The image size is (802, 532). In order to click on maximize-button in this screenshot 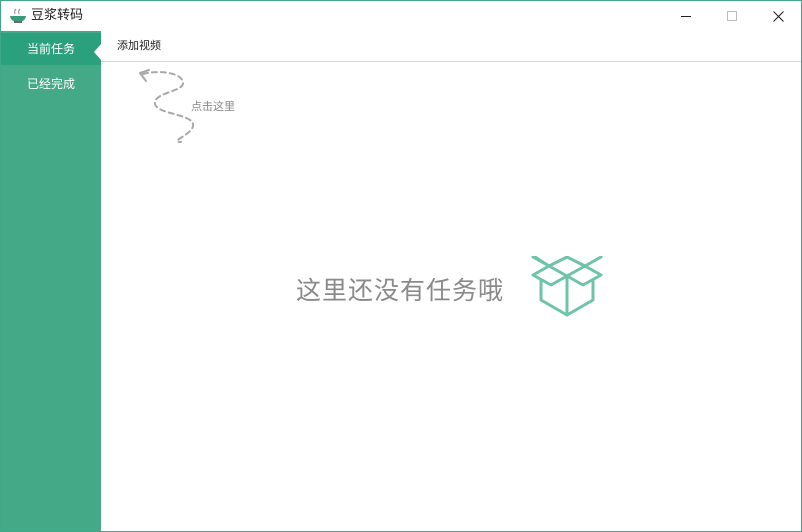, I will do `click(732, 16)`.